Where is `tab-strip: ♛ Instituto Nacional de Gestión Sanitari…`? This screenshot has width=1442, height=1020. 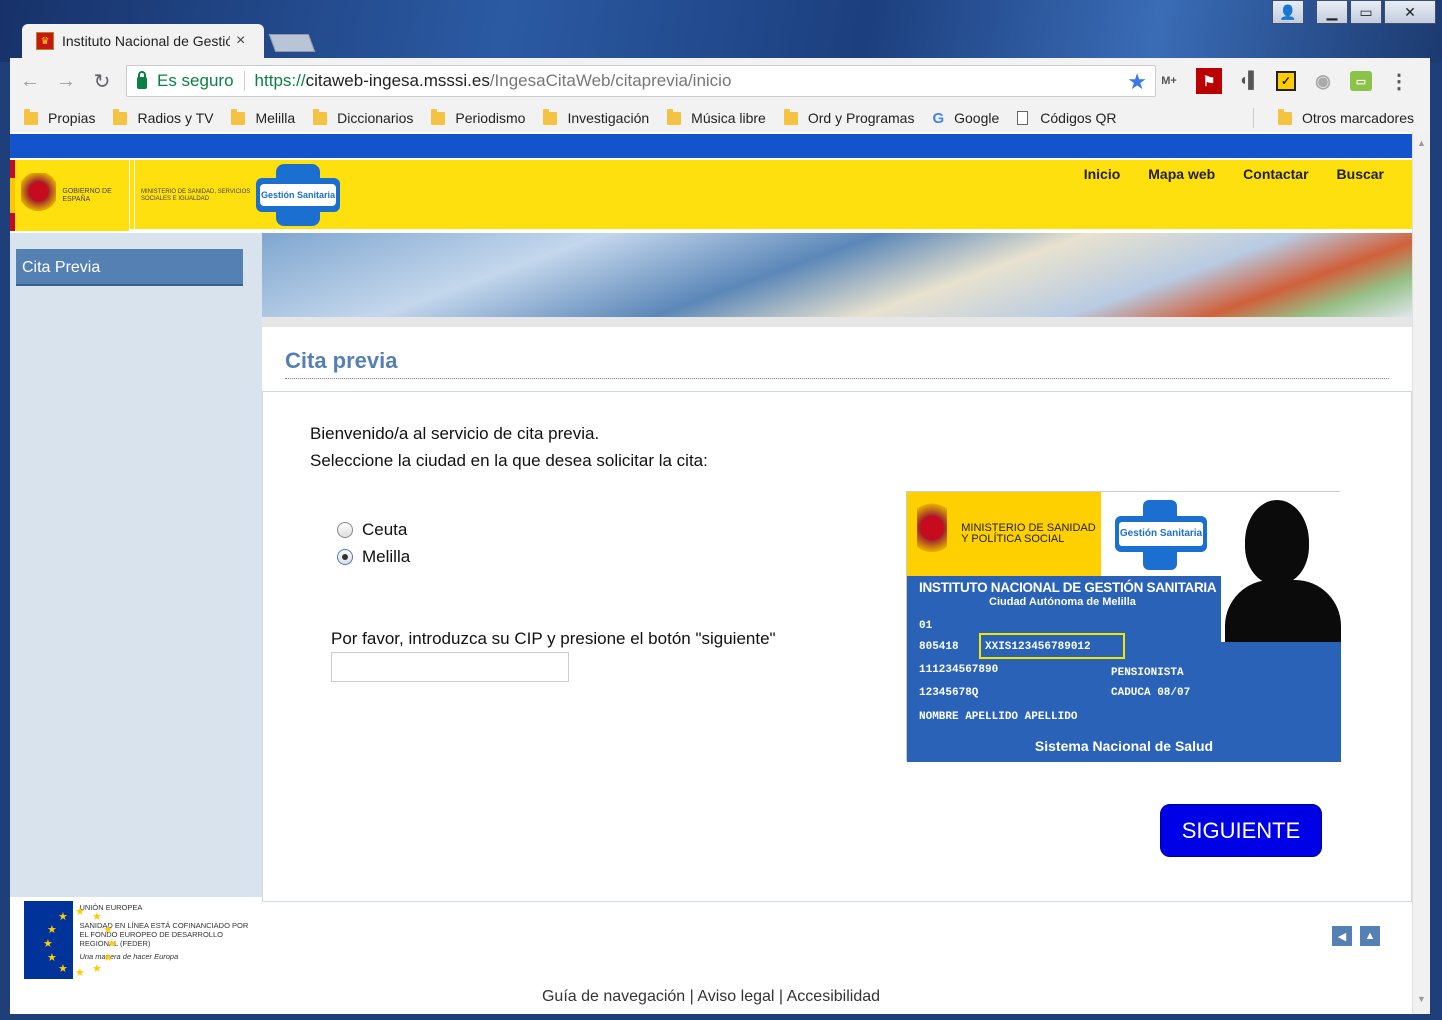
tab-strip: ♛ Instituto Nacional de Gestión Sanitari… is located at coordinates (721, 40).